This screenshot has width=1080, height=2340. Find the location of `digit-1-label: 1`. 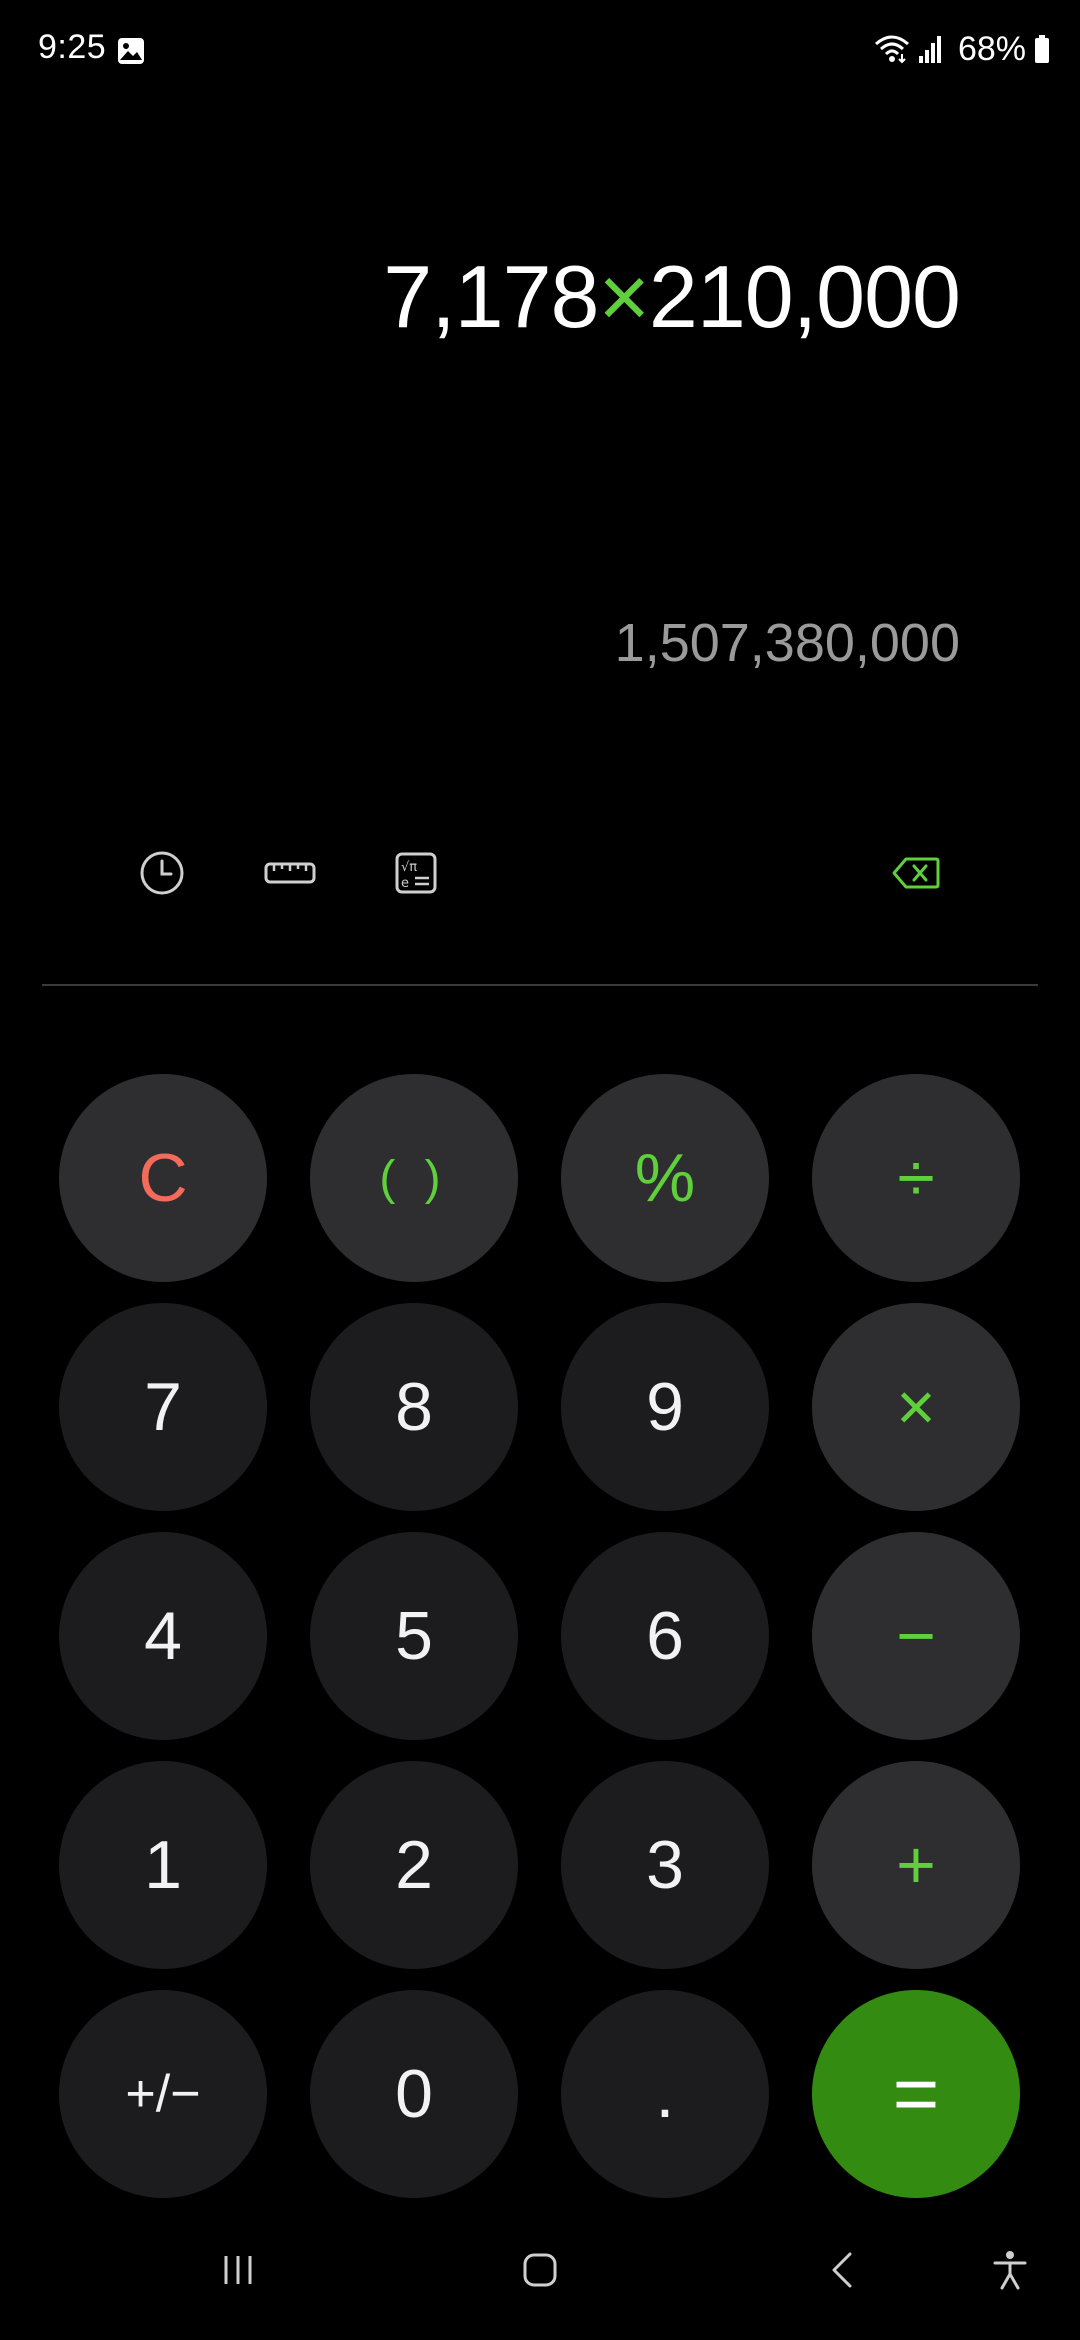

digit-1-label: 1 is located at coordinates (163, 1865).